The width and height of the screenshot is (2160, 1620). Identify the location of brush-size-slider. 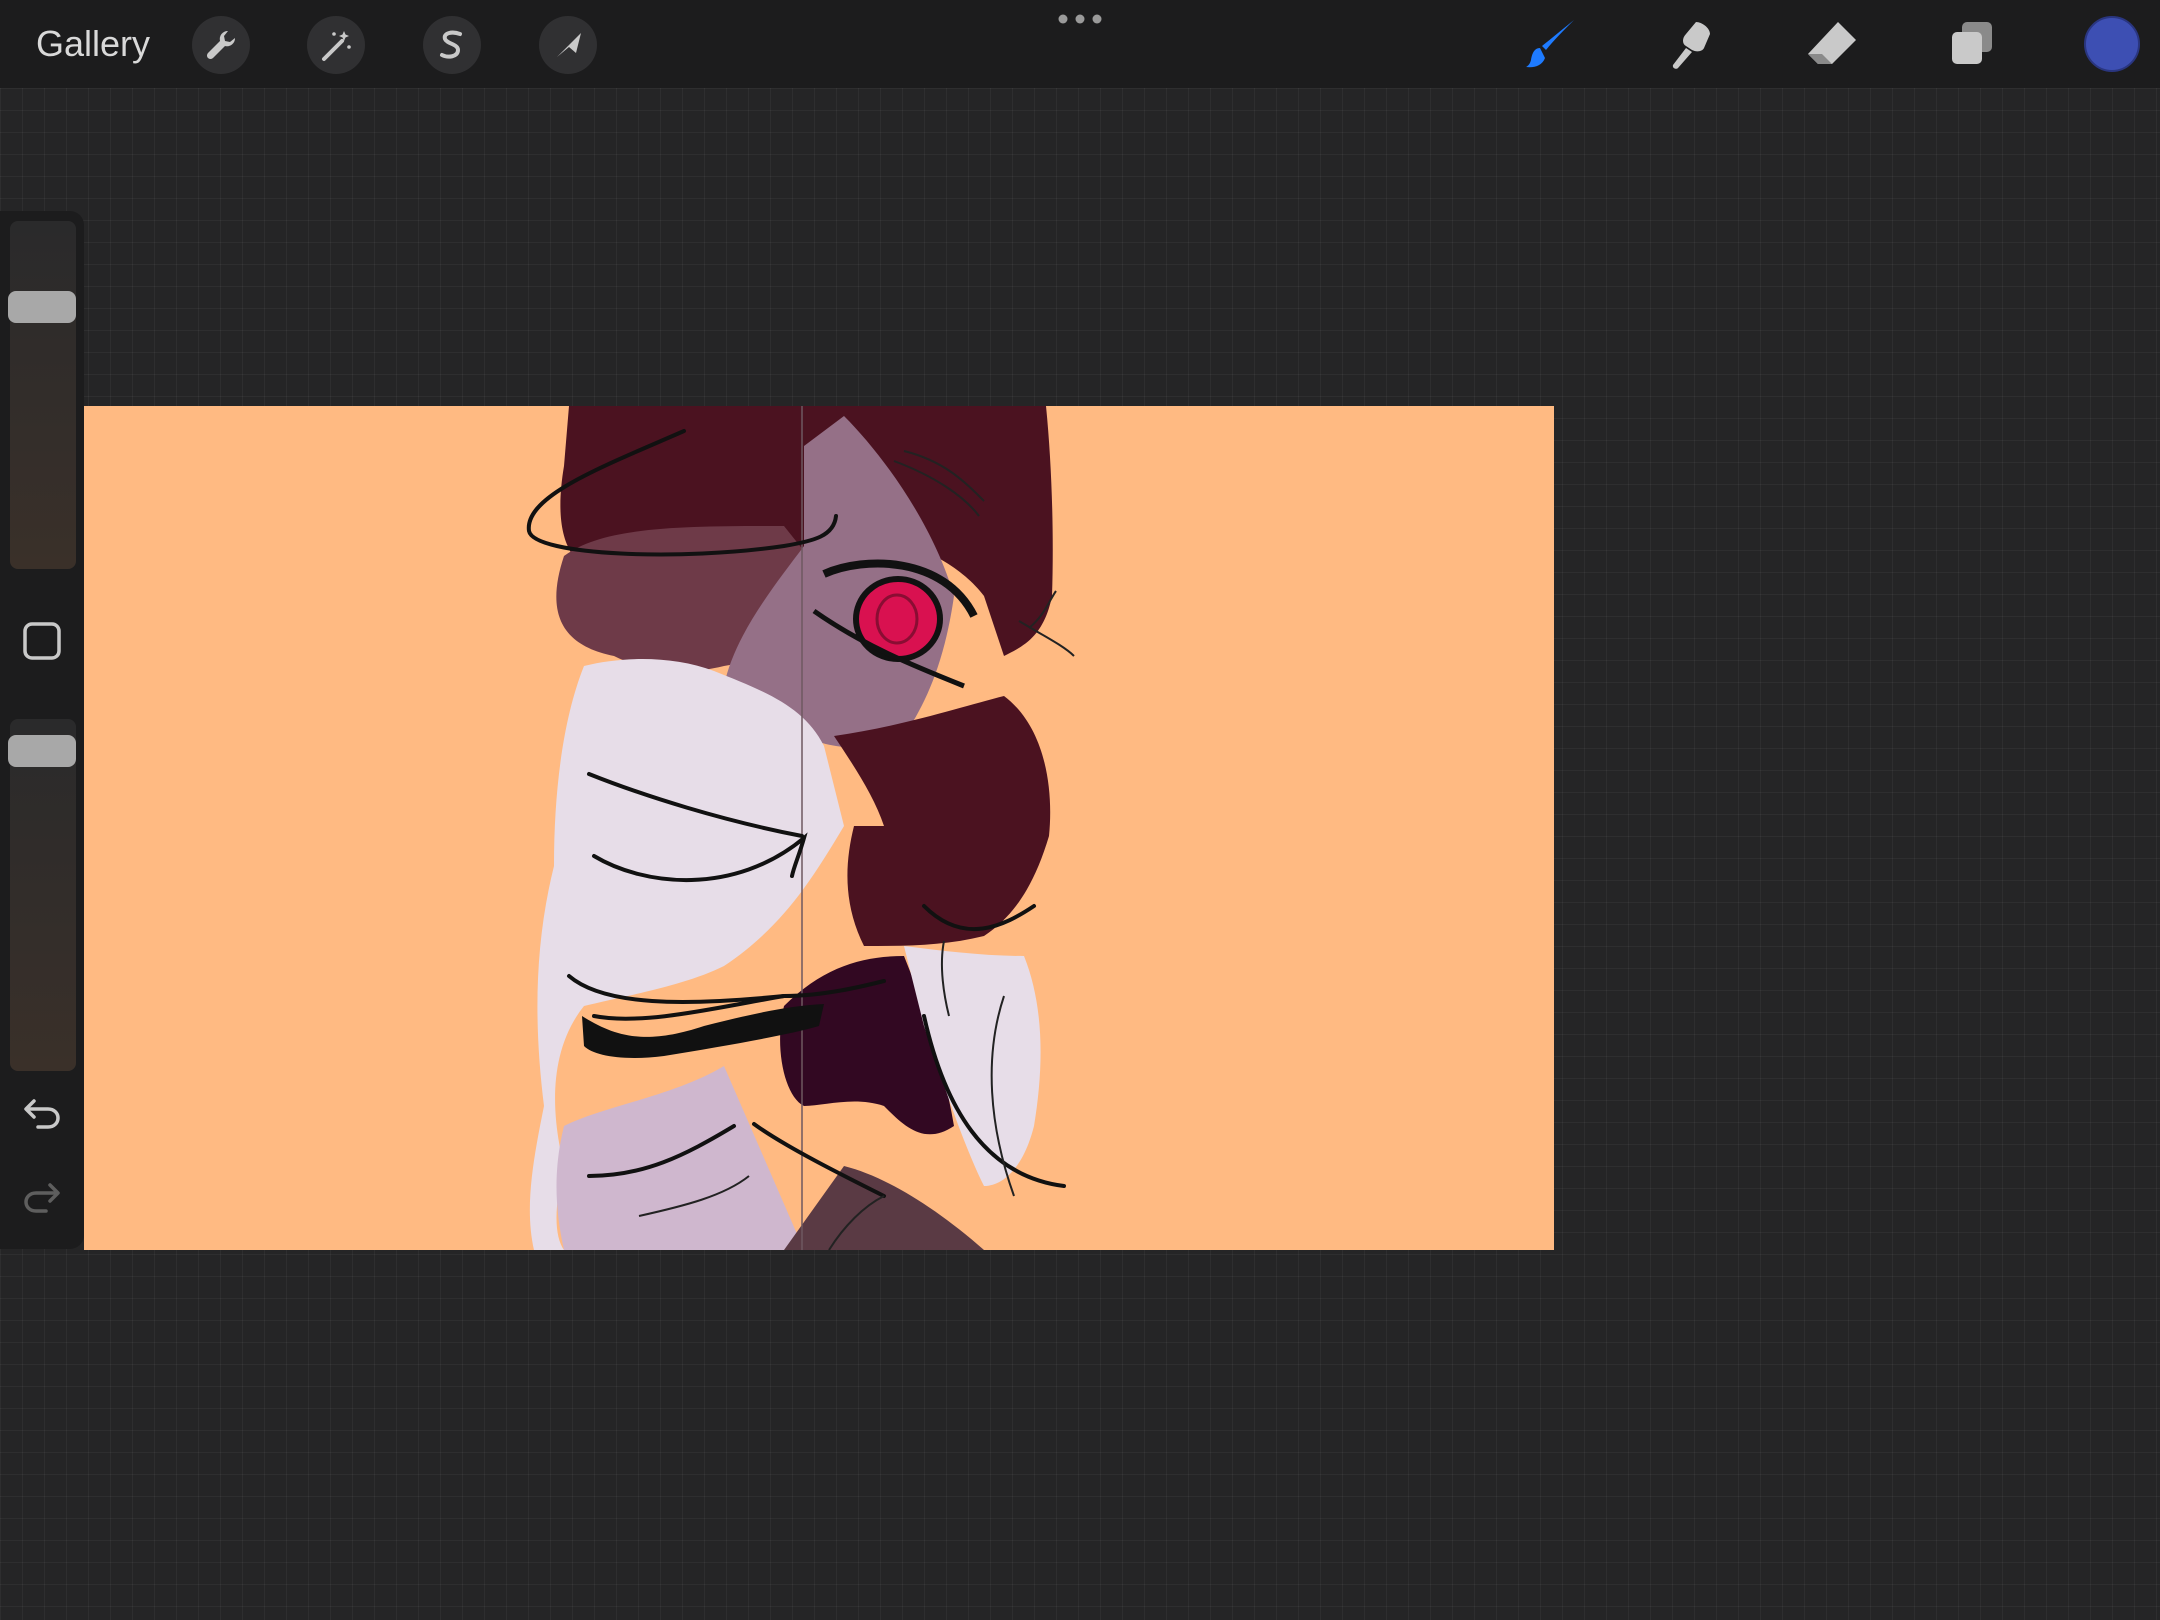
(42, 395).